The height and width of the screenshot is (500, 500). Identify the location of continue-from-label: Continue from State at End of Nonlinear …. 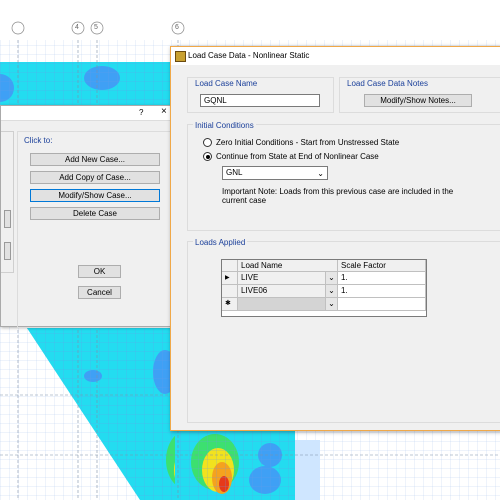
(297, 156).